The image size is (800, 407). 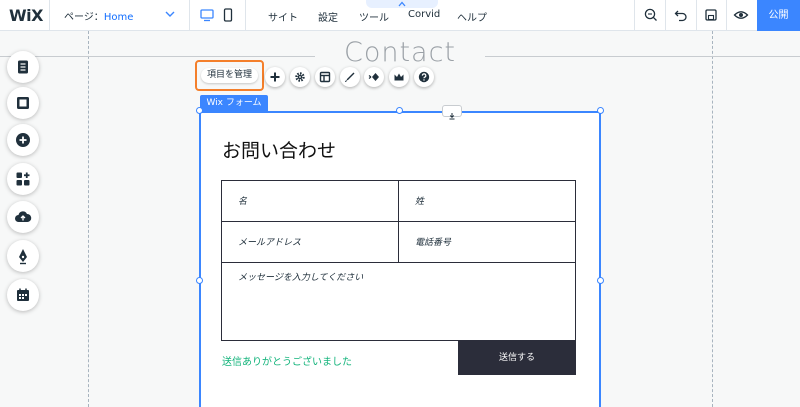 I want to click on menu-corvid: Corvid, so click(x=424, y=14).